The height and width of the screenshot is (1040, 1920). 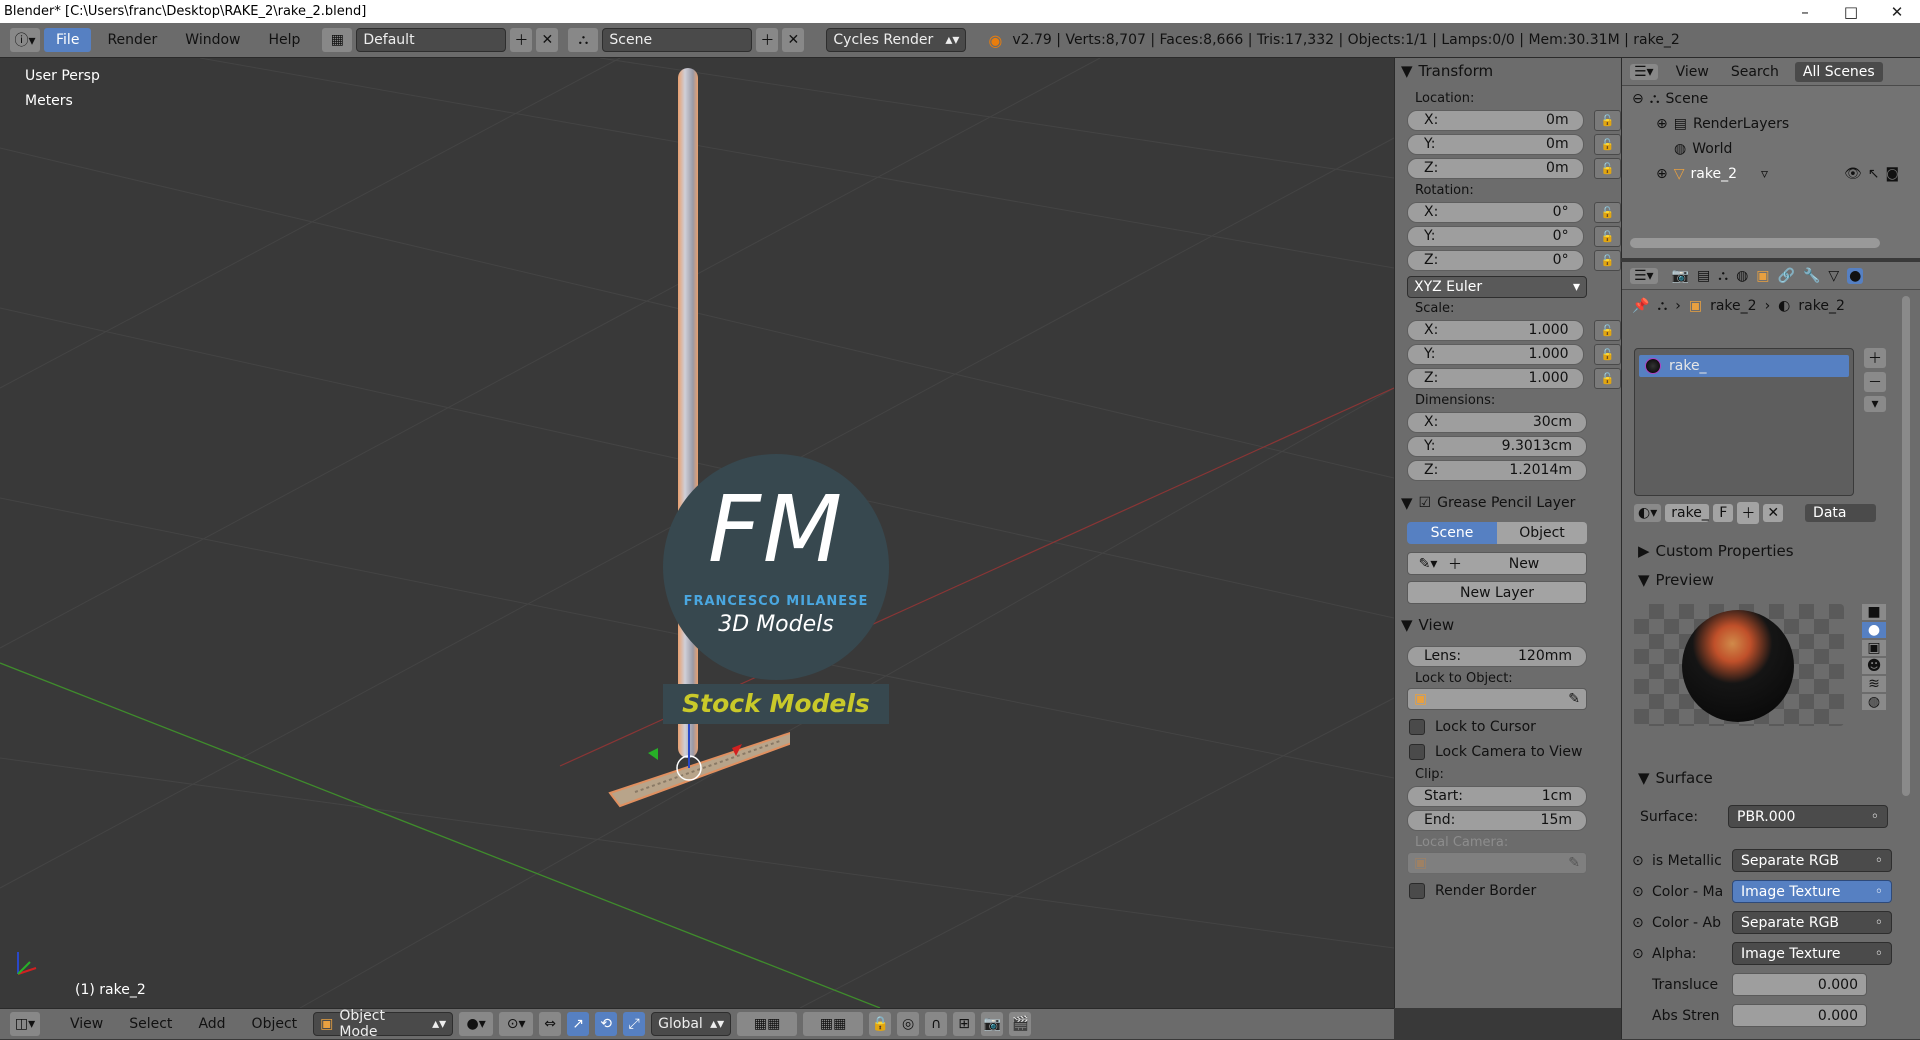 I want to click on render-engine-select: Cycles Render ▴▾, so click(x=896, y=40).